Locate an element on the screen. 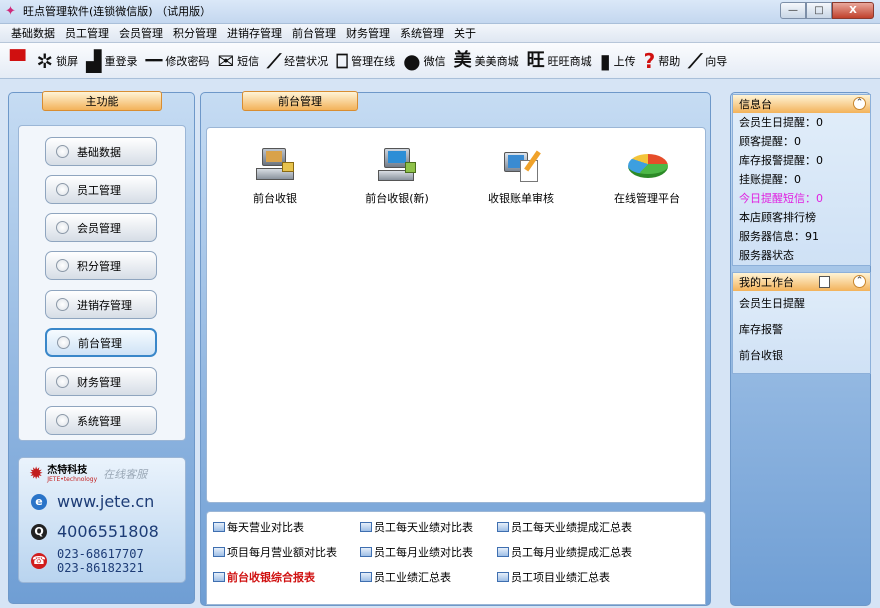 The height and width of the screenshot is (608, 880). info-line: 今日提醒短信：0 is located at coordinates (801, 198).